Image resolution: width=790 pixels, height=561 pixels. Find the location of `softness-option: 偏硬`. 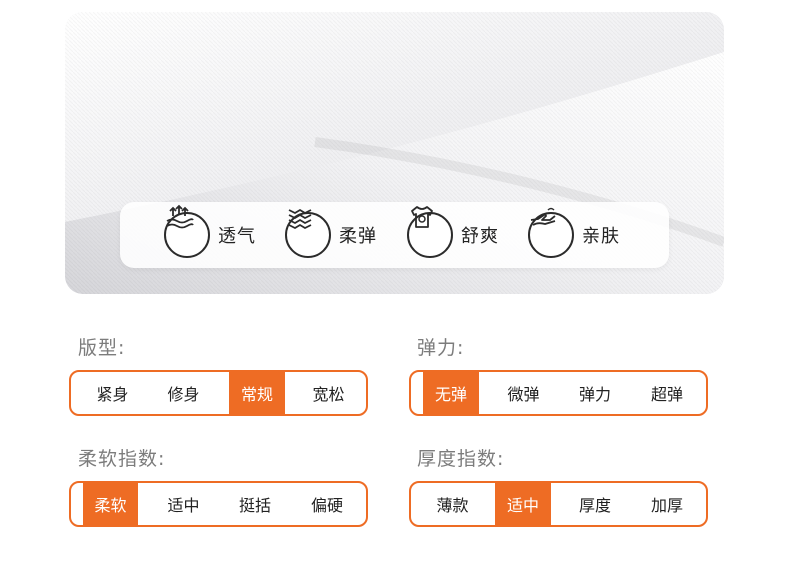

softness-option: 偏硬 is located at coordinates (327, 504).